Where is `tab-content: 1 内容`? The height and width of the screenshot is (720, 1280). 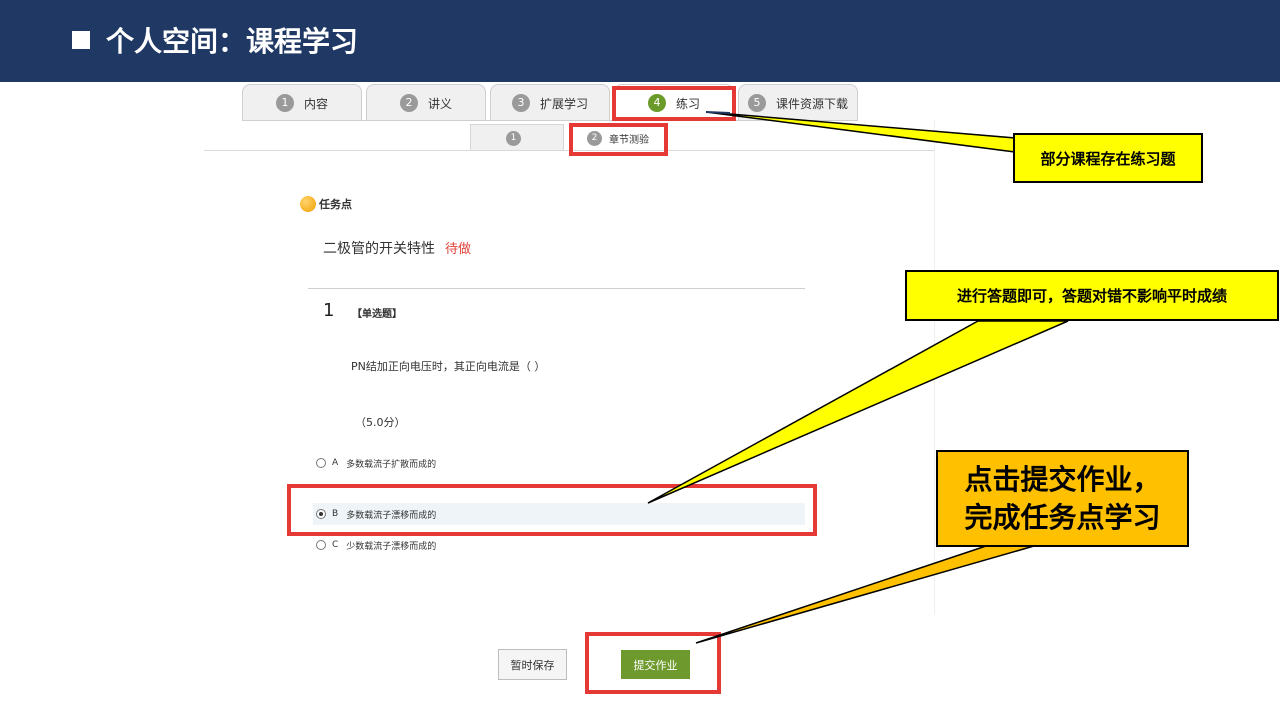
tab-content: 1 内容 is located at coordinates (302, 102).